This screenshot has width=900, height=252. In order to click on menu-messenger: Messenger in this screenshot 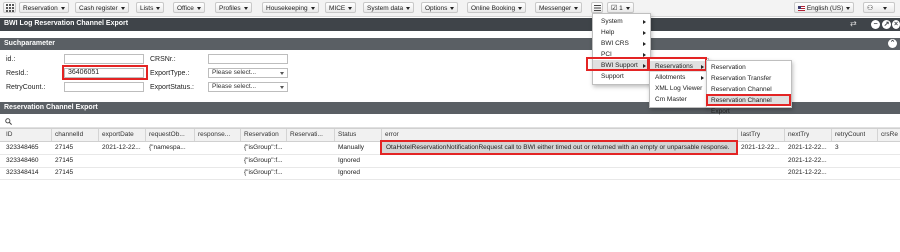, I will do `click(559, 7)`.